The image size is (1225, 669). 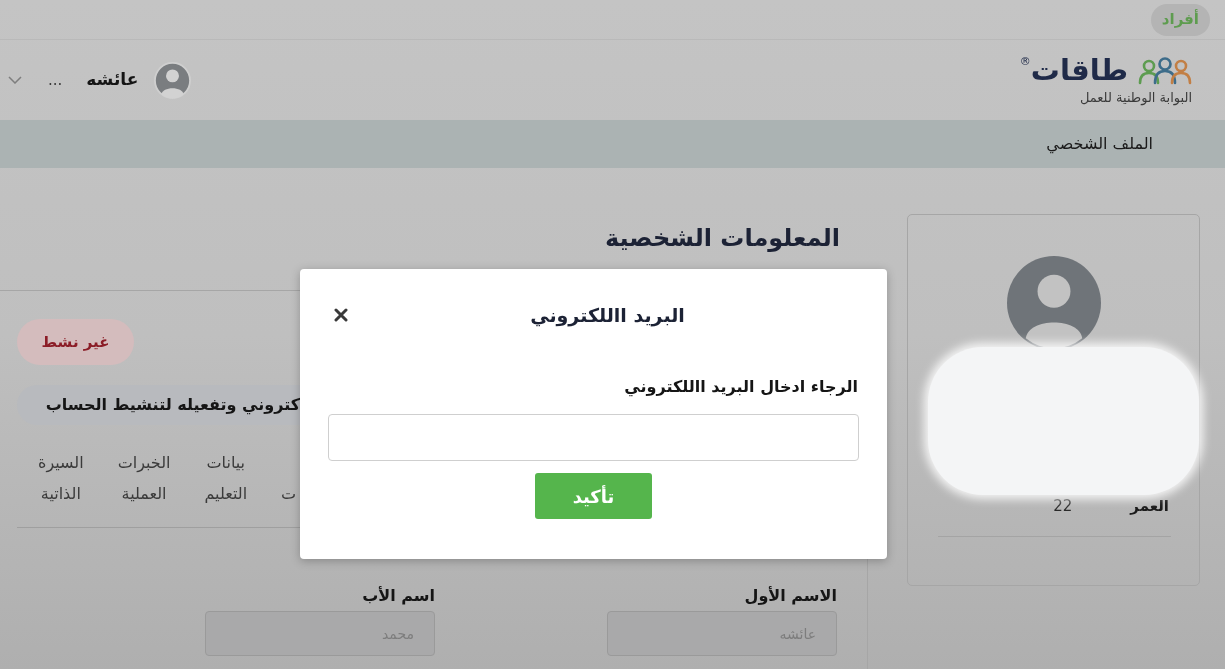 What do you see at coordinates (289, 493) in the screenshot?
I see `profile-tab: ت` at bounding box center [289, 493].